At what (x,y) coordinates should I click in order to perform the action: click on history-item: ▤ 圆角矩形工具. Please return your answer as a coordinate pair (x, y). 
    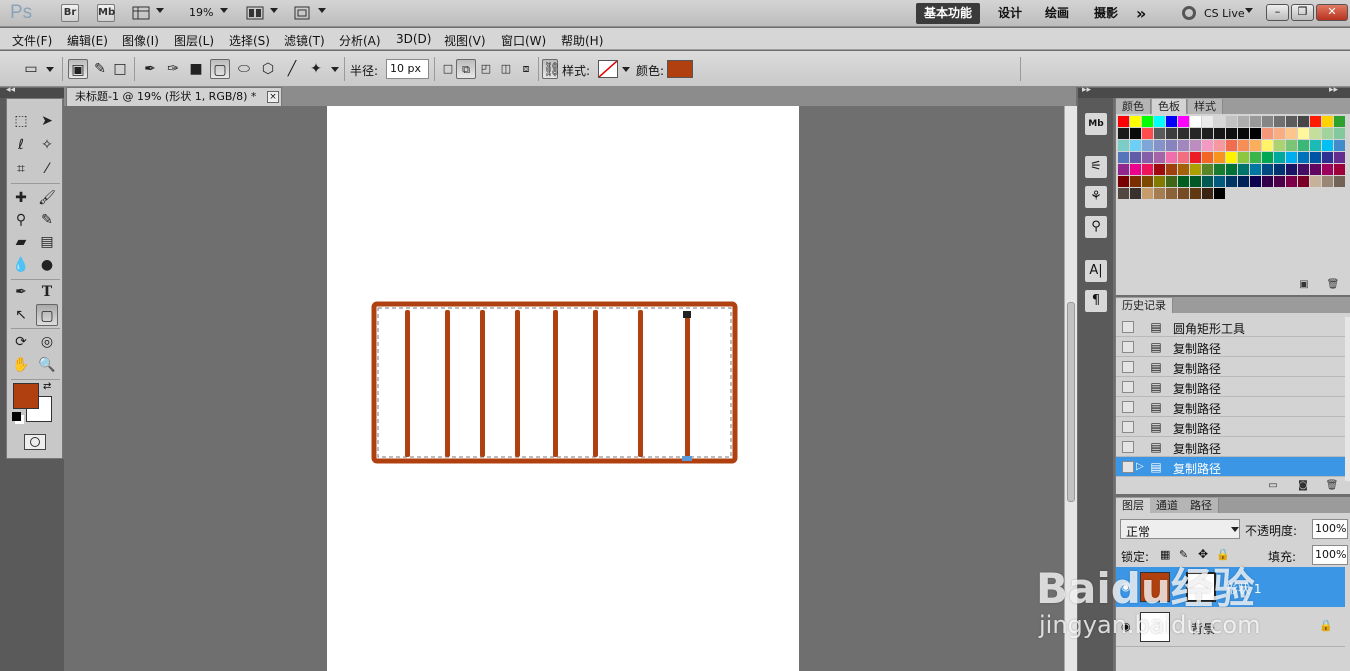
    Looking at the image, I should click on (1230, 327).